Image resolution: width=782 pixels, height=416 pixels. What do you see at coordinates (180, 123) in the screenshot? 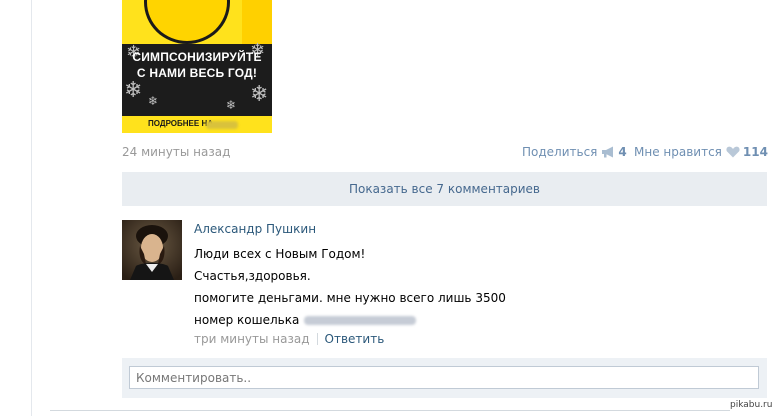
I see `promo-more-text: ПОДРОБНЕЕ НА` at bounding box center [180, 123].